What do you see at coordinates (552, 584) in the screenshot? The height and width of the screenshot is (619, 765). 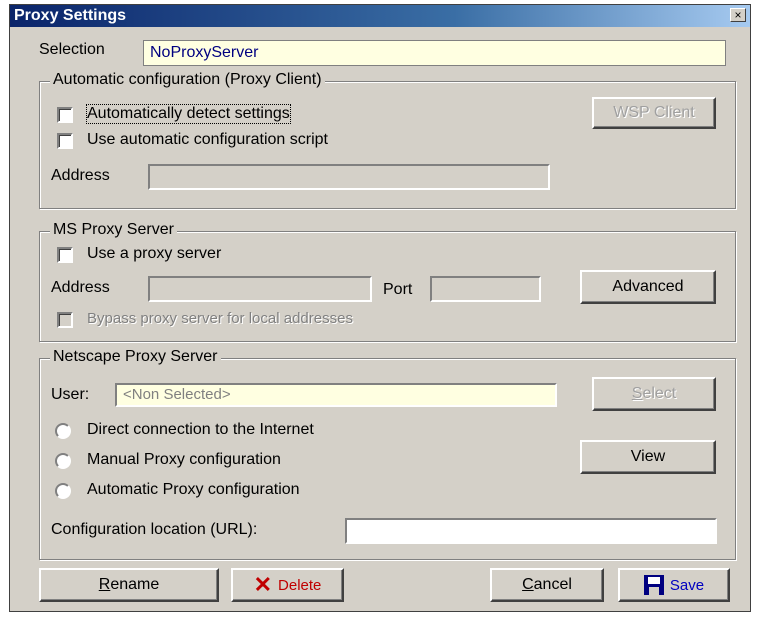 I see `cancel-button-label: ancel` at bounding box center [552, 584].